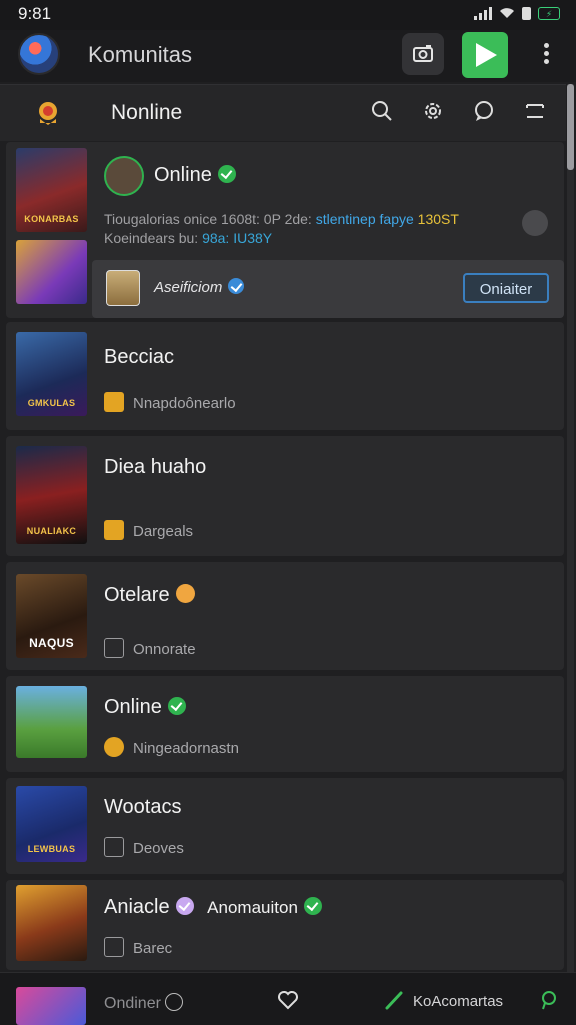 This screenshot has width=576, height=1025. I want to click on item-name: Diea huaho, so click(155, 467).